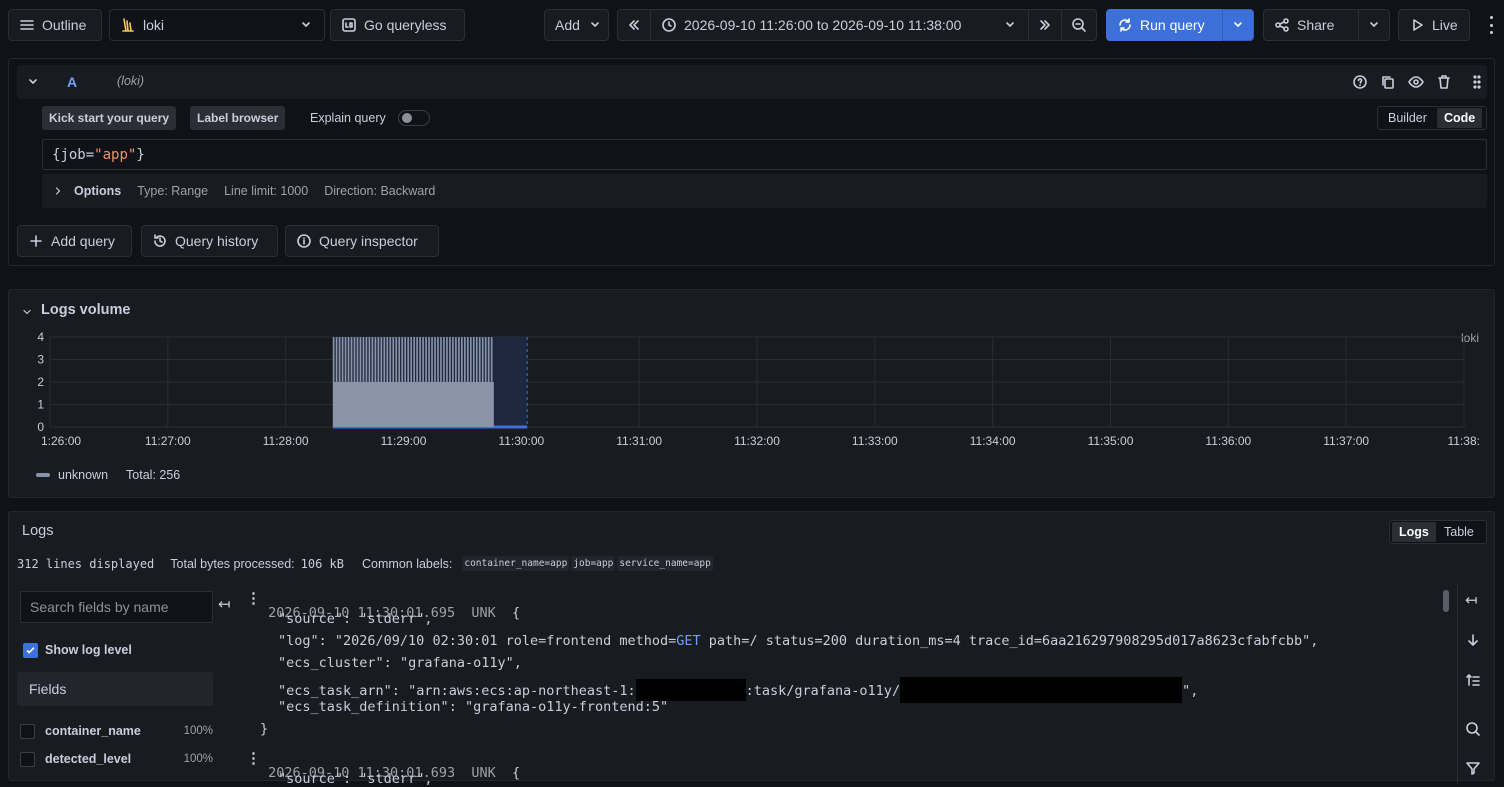 This screenshot has height=787, width=1504. Describe the element at coordinates (1460, 118) in the screenshot. I see `mode-code-button: Code` at that location.